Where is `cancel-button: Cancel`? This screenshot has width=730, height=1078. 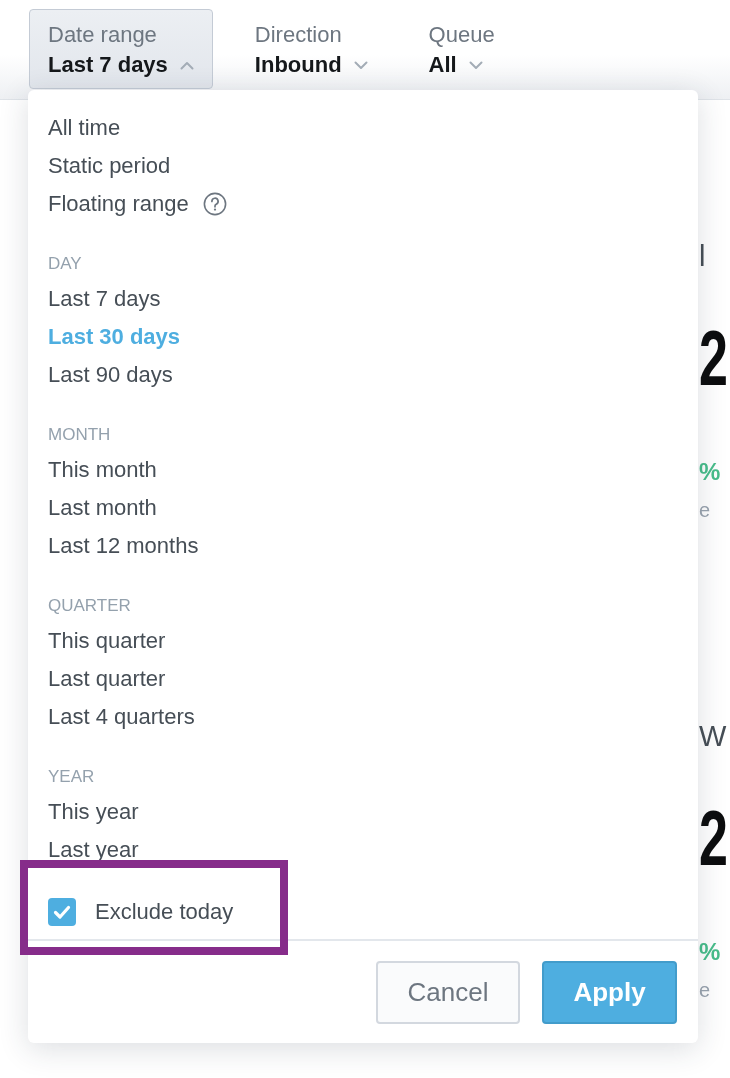 cancel-button: Cancel is located at coordinates (448, 992).